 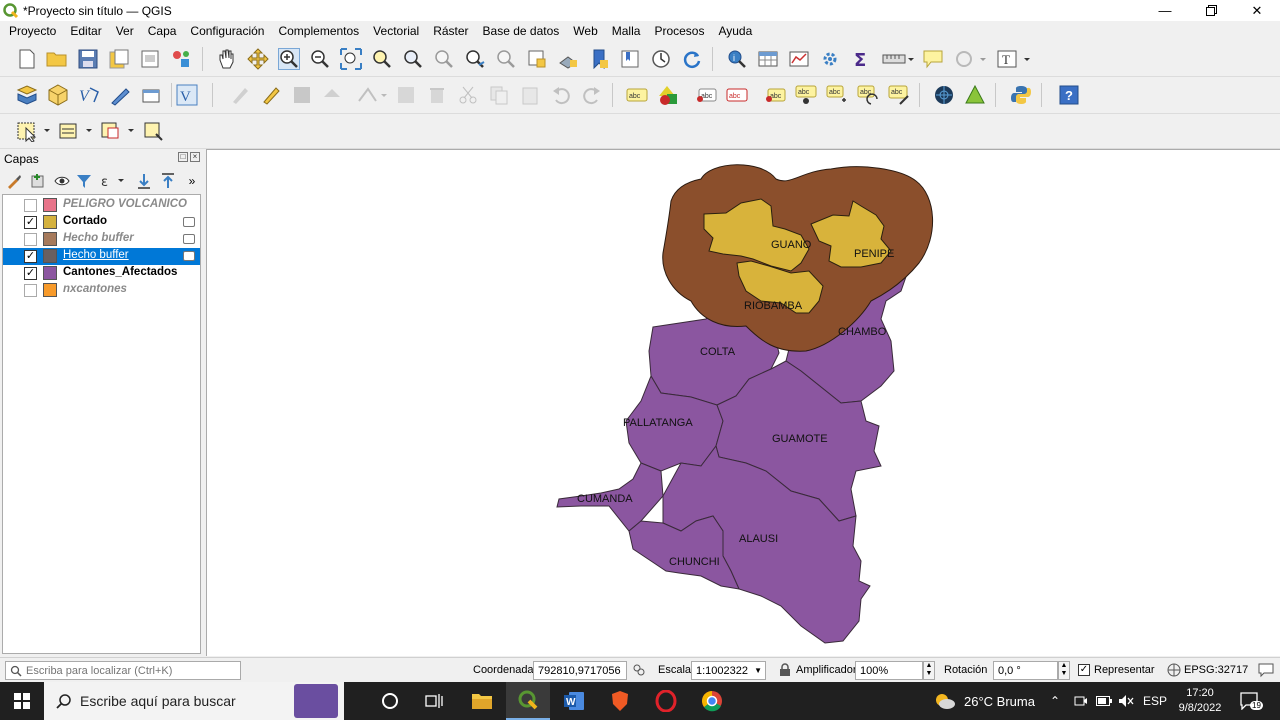 I want to click on zoom-to-layer-icon, so click(x=413, y=59).